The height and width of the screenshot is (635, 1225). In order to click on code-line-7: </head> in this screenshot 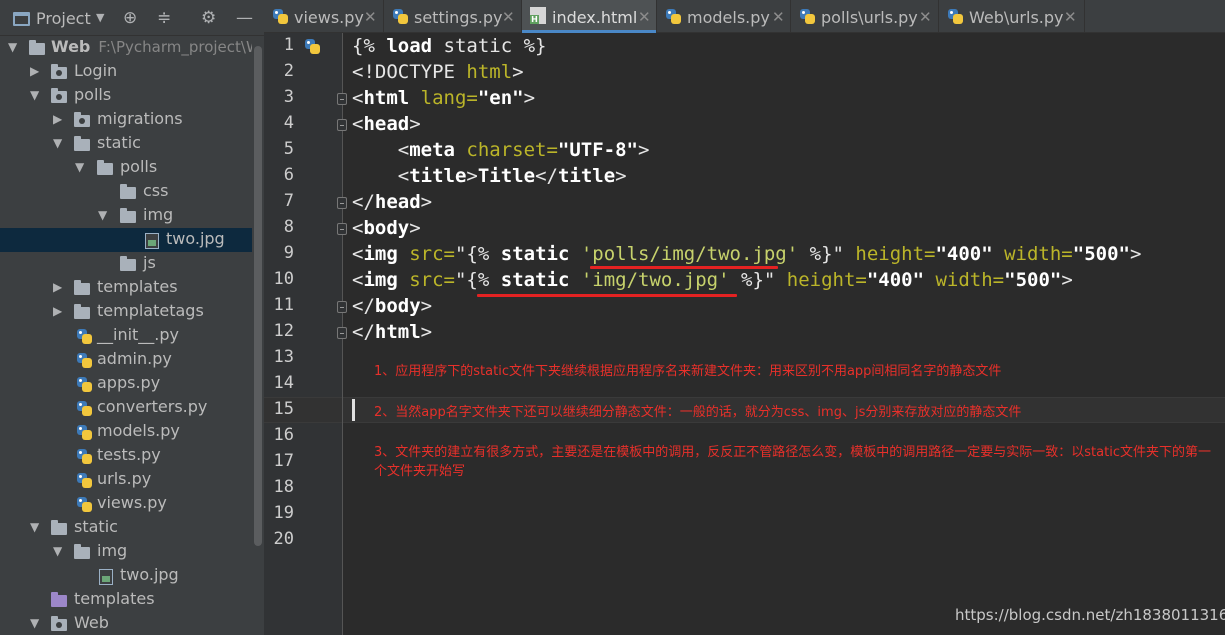, I will do `click(392, 202)`.